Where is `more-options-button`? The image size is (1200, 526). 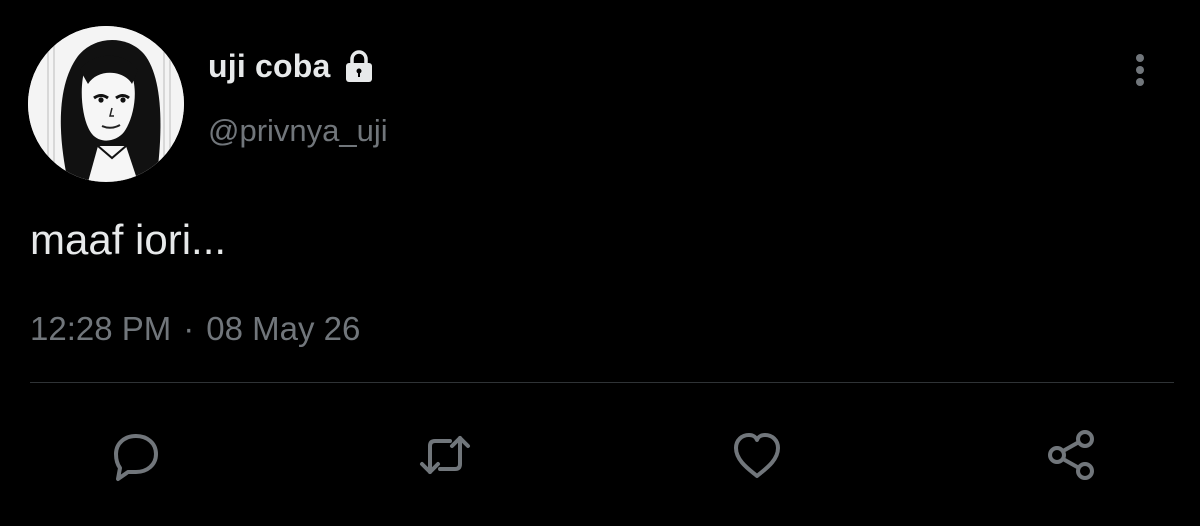
more-options-button is located at coordinates (1140, 70).